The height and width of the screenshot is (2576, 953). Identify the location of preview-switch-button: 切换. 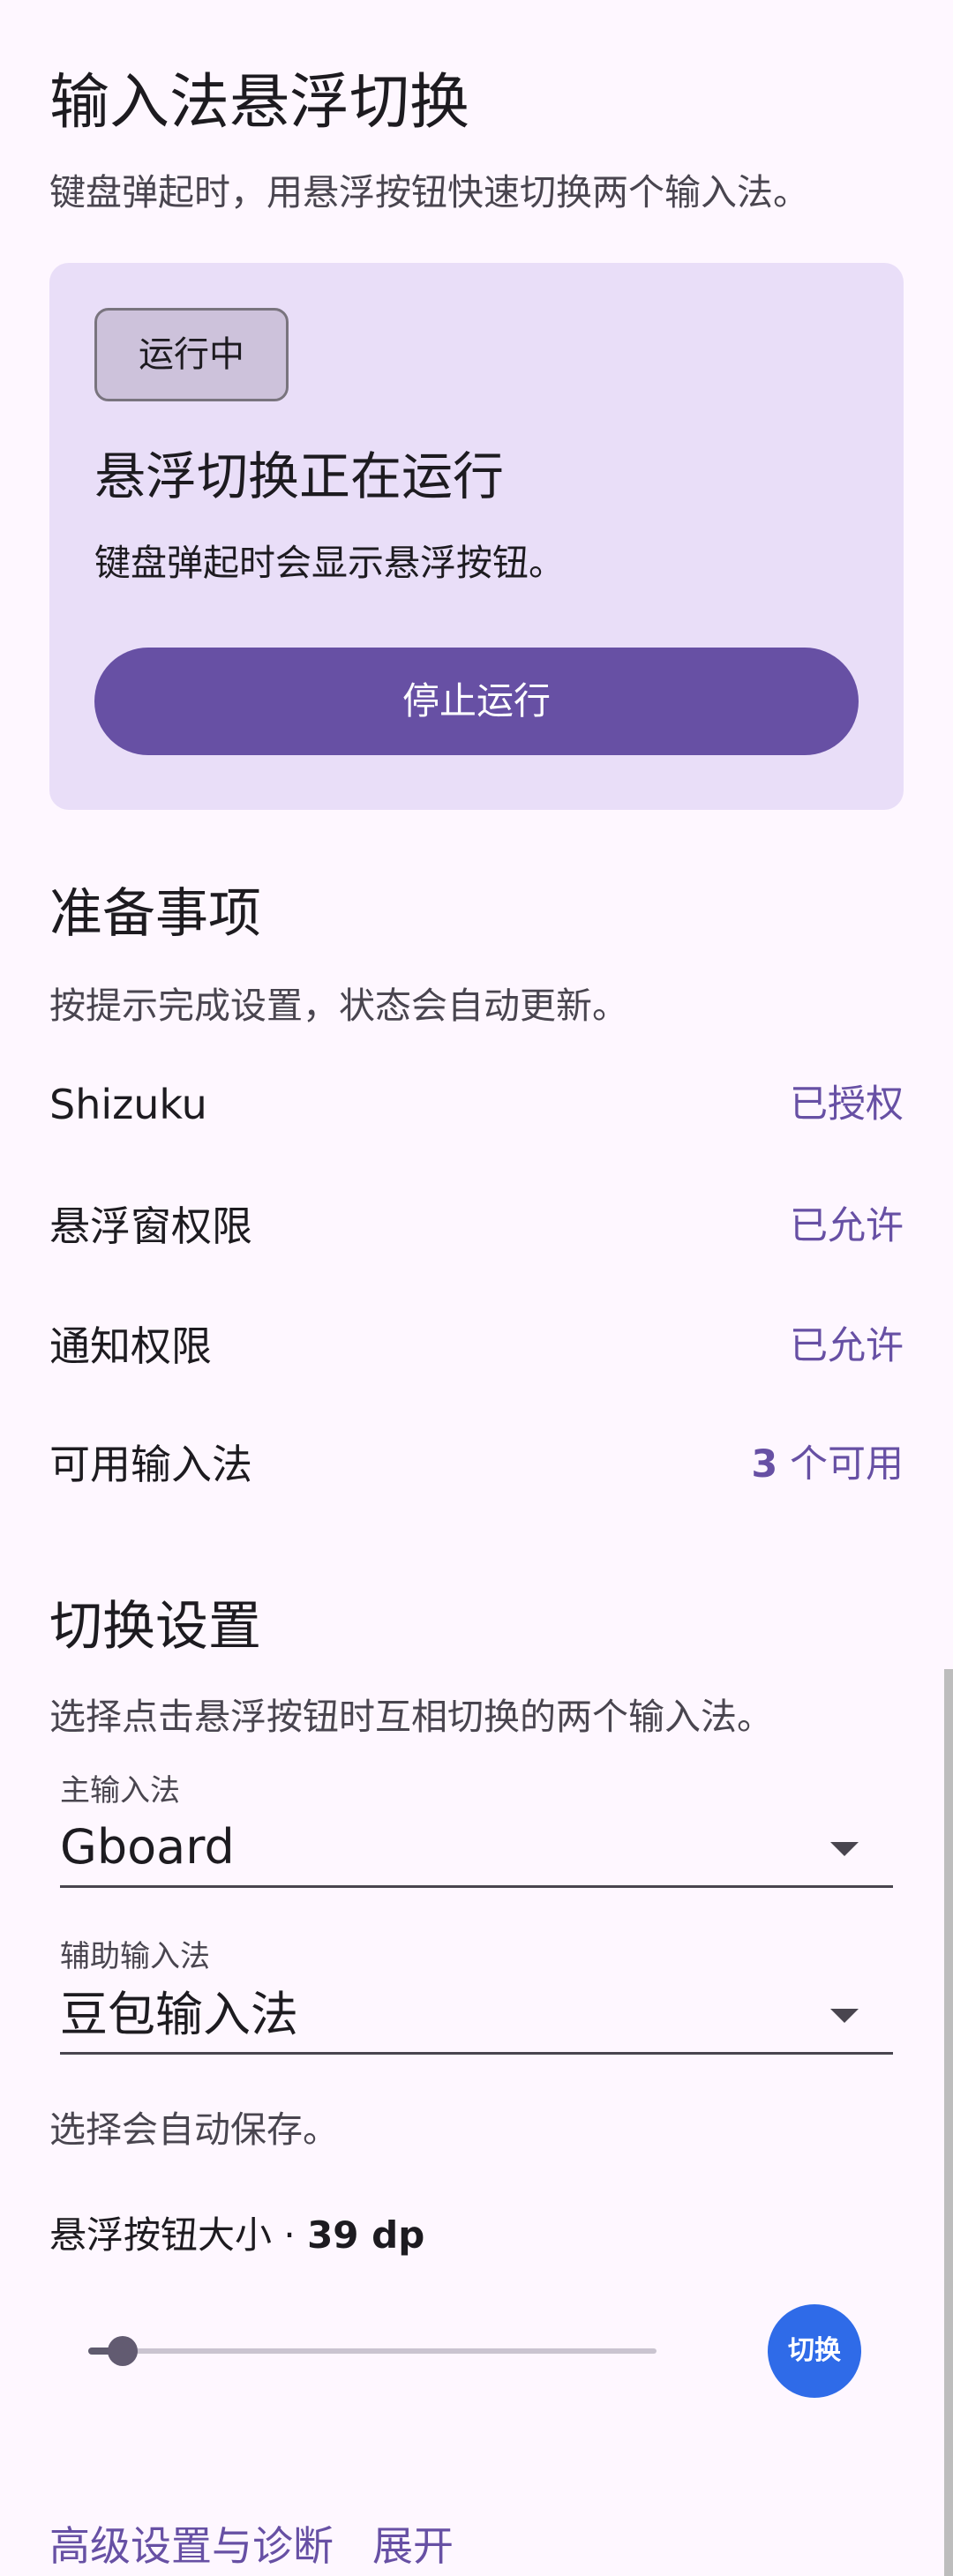
(814, 2351).